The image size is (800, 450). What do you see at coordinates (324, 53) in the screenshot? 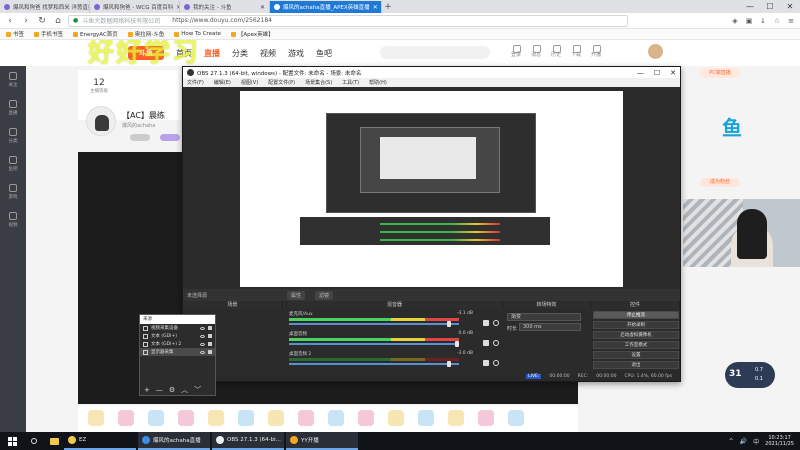
I see `nav-fishbar: 鱼吧` at bounding box center [324, 53].